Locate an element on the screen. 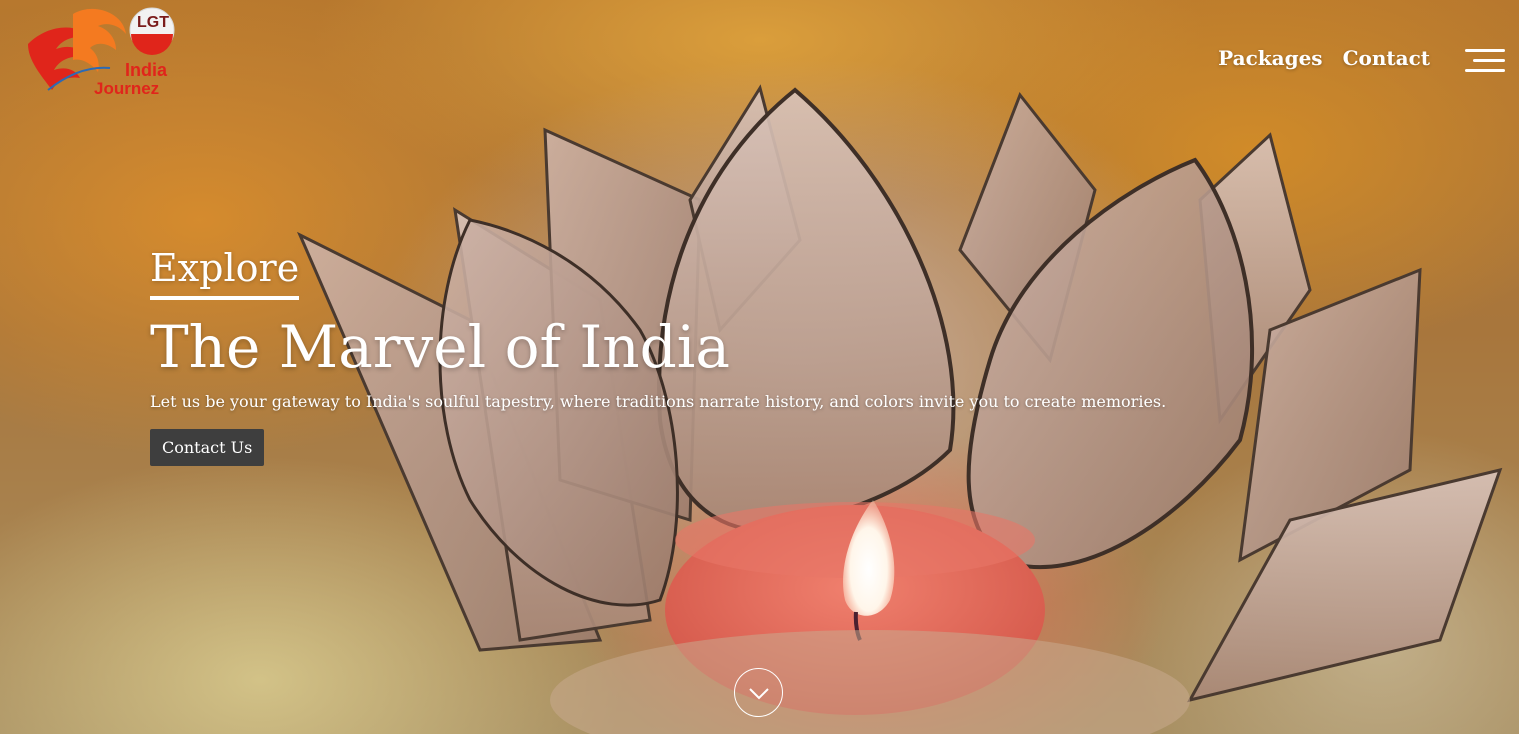  logo-badge-text: LGT is located at coordinates (153, 22).